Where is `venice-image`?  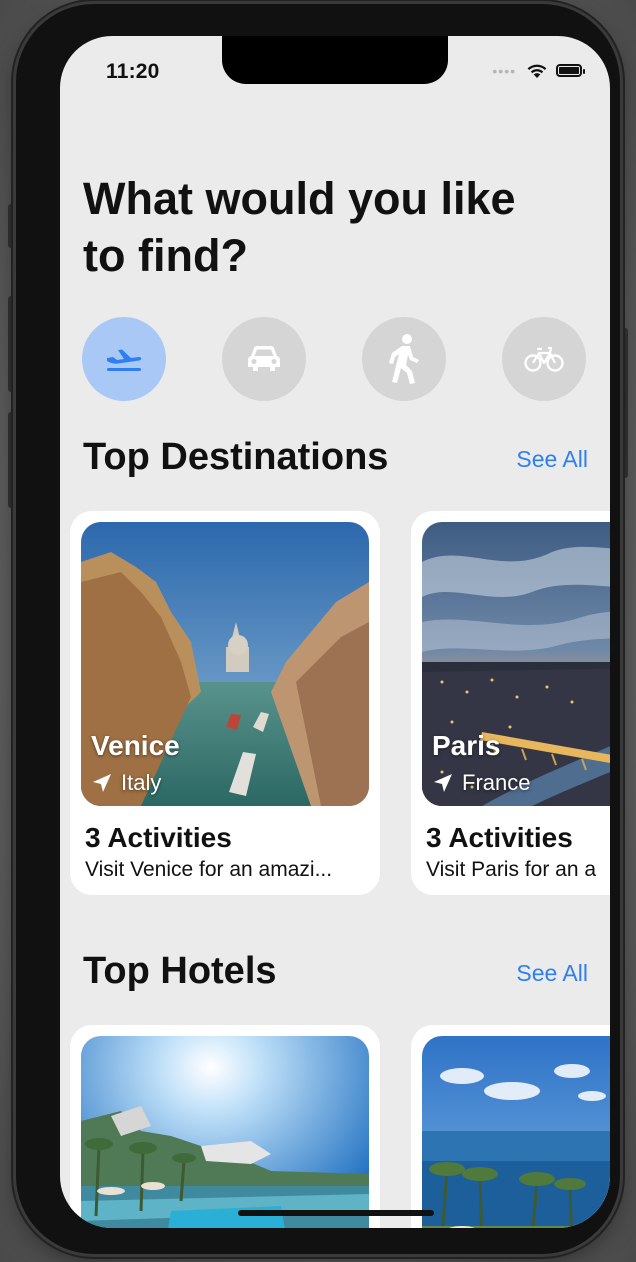
venice-image is located at coordinates (225, 664).